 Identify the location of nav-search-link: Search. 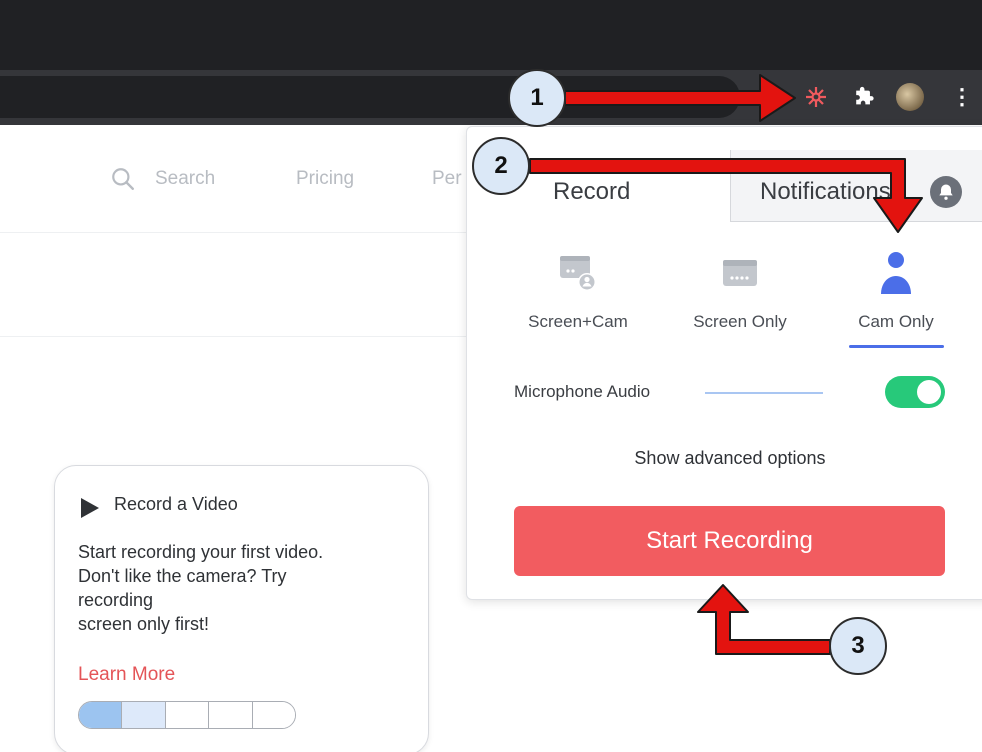
(185, 179).